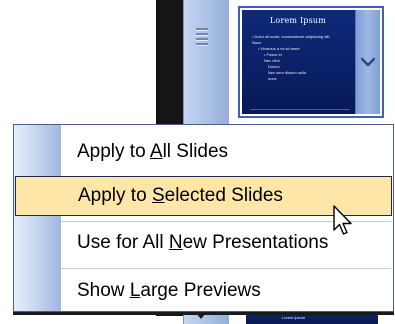 This screenshot has width=395, height=324. Describe the element at coordinates (298, 20) in the screenshot. I see `thumbnail-title: Lorem Ipsum` at that location.